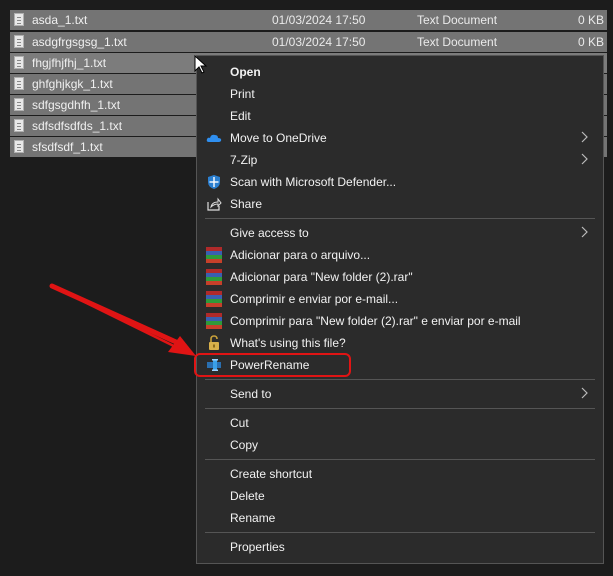 This screenshot has height=576, width=613. What do you see at coordinates (400, 343) in the screenshot?
I see `menu-item-whats-using: What's using this file?` at bounding box center [400, 343].